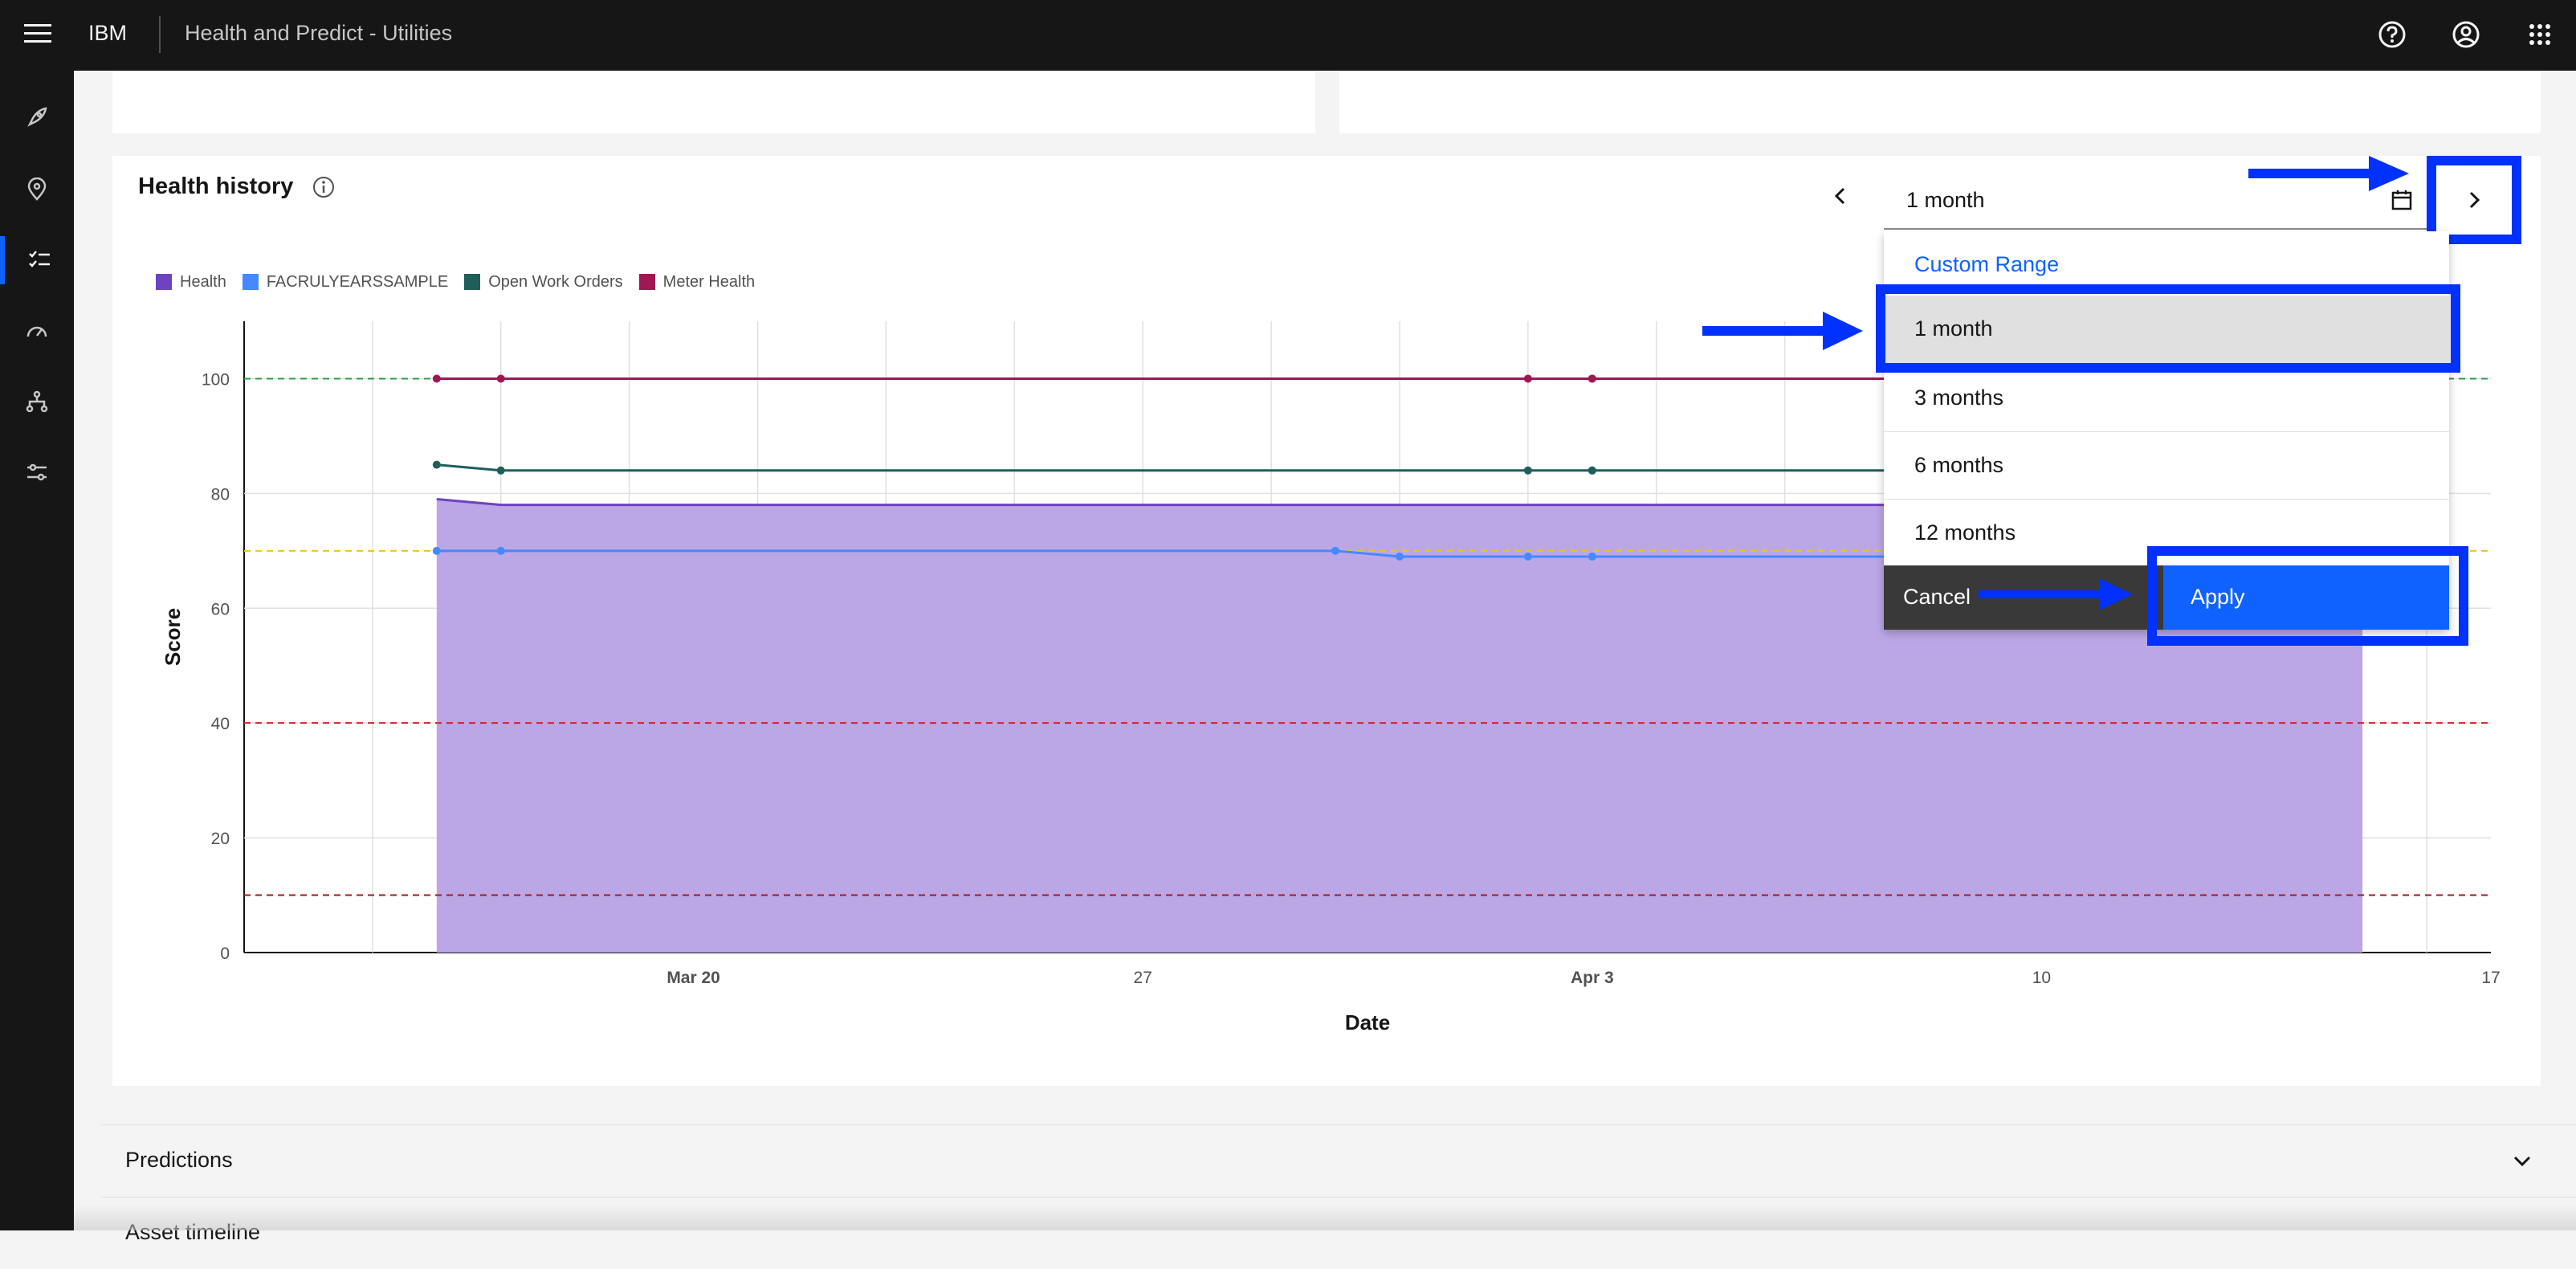 This screenshot has height=1269, width=2576. What do you see at coordinates (1338, 1160) in the screenshot?
I see `predictions-accordion: Predictions` at bounding box center [1338, 1160].